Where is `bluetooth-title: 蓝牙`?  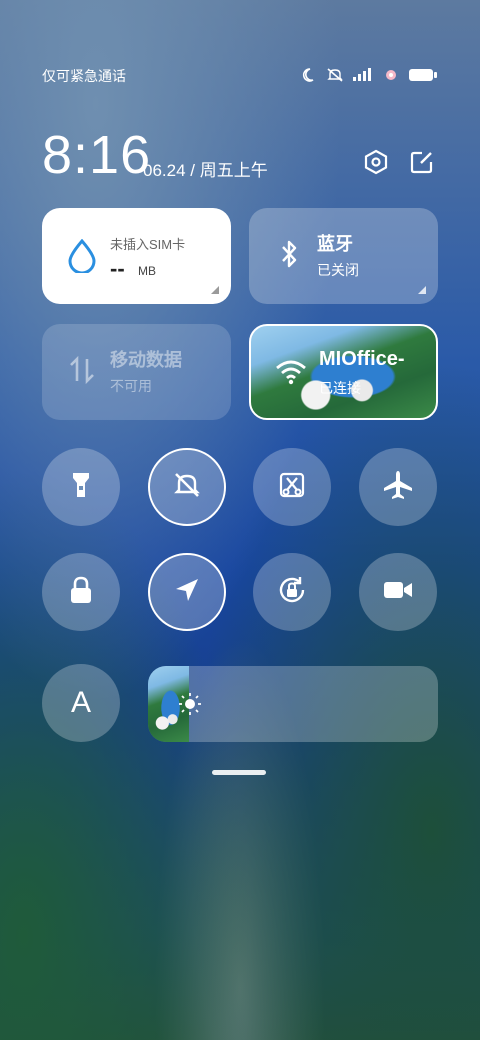
bluetooth-title: 蓝牙 is located at coordinates (335, 244).